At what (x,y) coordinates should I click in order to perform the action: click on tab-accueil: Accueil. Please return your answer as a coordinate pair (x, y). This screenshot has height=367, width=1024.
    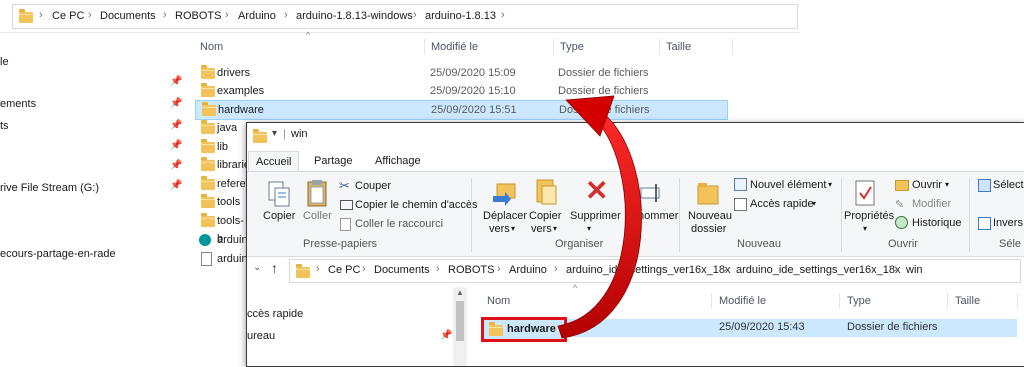
    Looking at the image, I should click on (274, 161).